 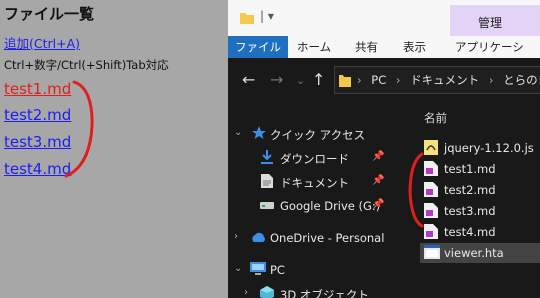 I want to click on nav-item-label: OneDrive - Personal, so click(x=327, y=238).